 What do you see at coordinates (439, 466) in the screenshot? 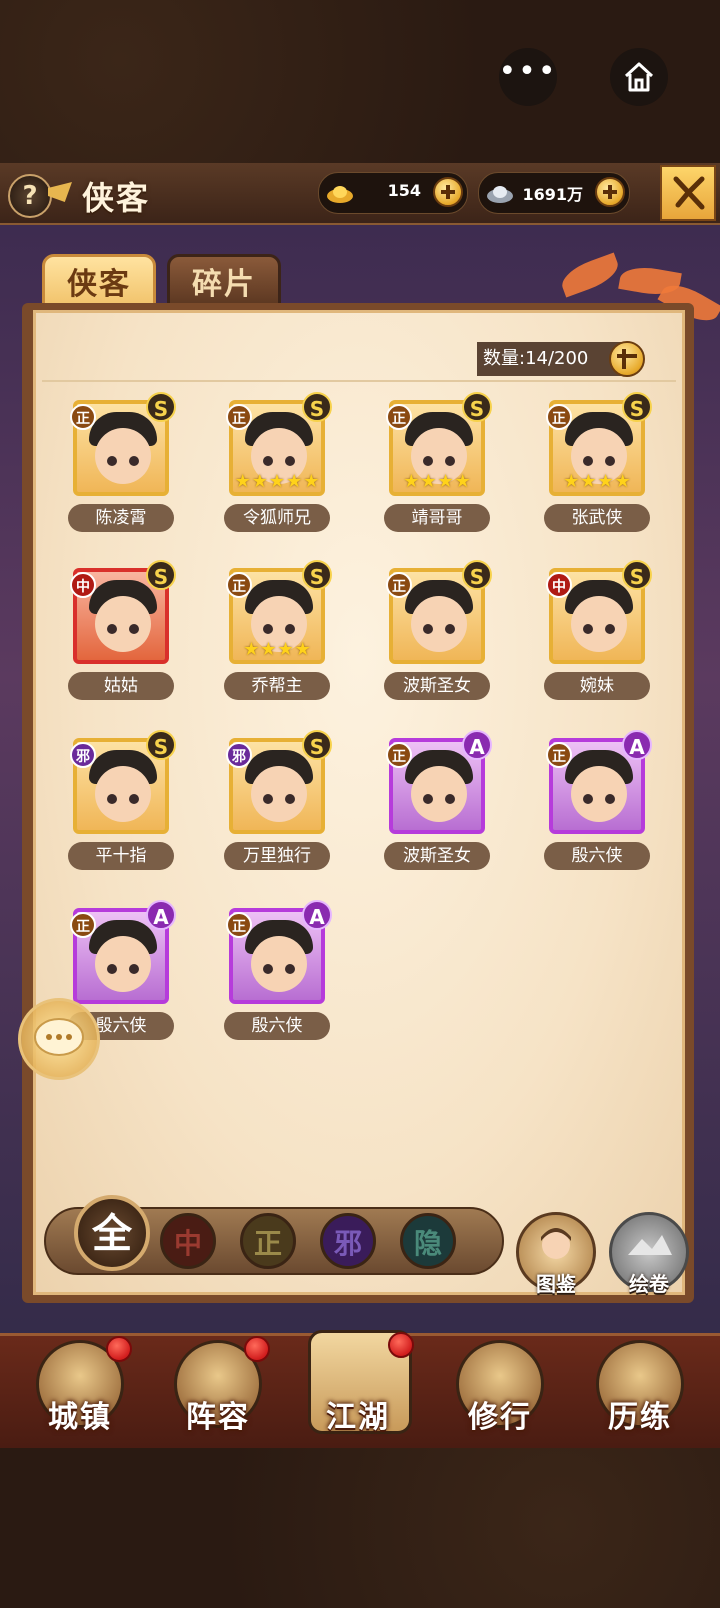
I see `hero-card: ★ ★ ★ ★ 正 S 靖哥哥` at bounding box center [439, 466].